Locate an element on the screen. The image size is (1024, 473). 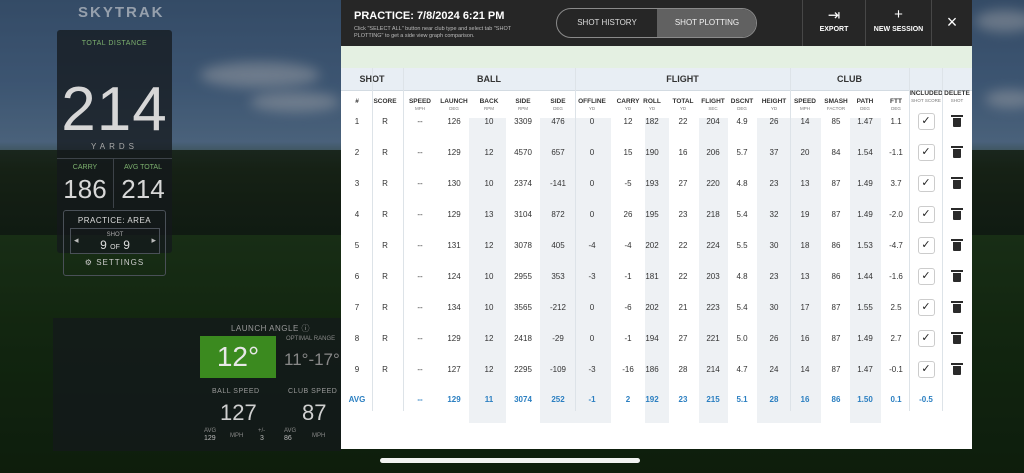
prev-shot-icon: ◂ is located at coordinates (76, 240).